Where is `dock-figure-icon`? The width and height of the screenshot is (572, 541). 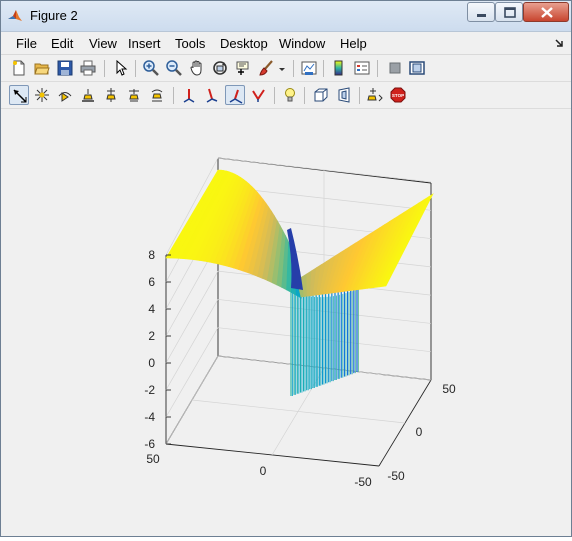 dock-figure-icon is located at coordinates (559, 43).